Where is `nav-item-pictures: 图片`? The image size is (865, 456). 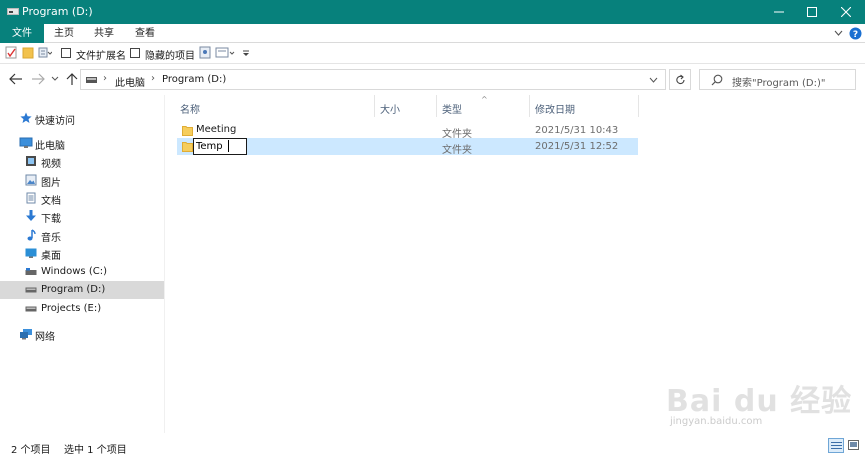
nav-item-pictures: 图片 is located at coordinates (82, 180).